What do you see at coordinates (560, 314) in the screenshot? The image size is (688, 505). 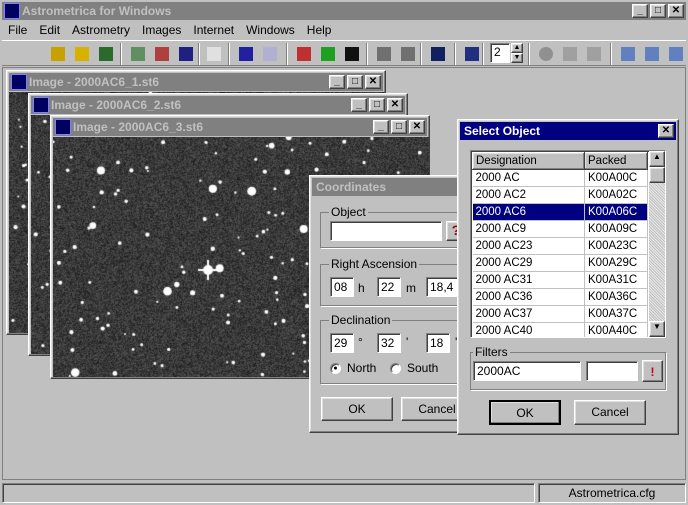 I see `object-row: 2000 AC37 K00A37C` at bounding box center [560, 314].